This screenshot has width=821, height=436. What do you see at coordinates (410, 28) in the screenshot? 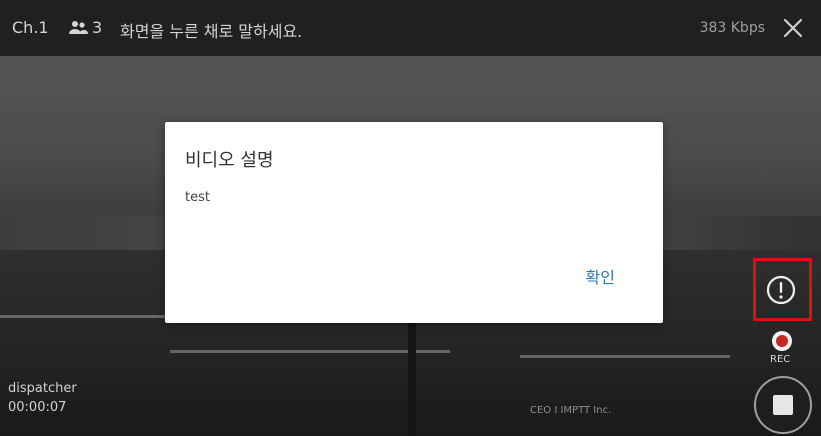
I see `top-bar: Ch.1 3 화면을 누른 채로 말하세요. 383 Kbps` at bounding box center [410, 28].